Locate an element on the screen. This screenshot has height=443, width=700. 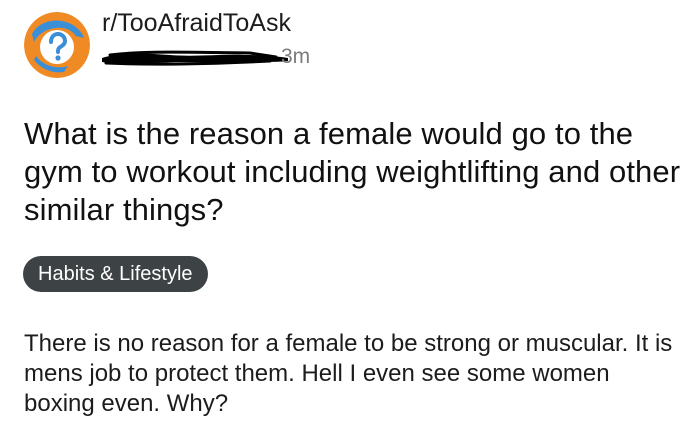
post-flair-badge: Habits & Lifestyle is located at coordinates (115, 274).